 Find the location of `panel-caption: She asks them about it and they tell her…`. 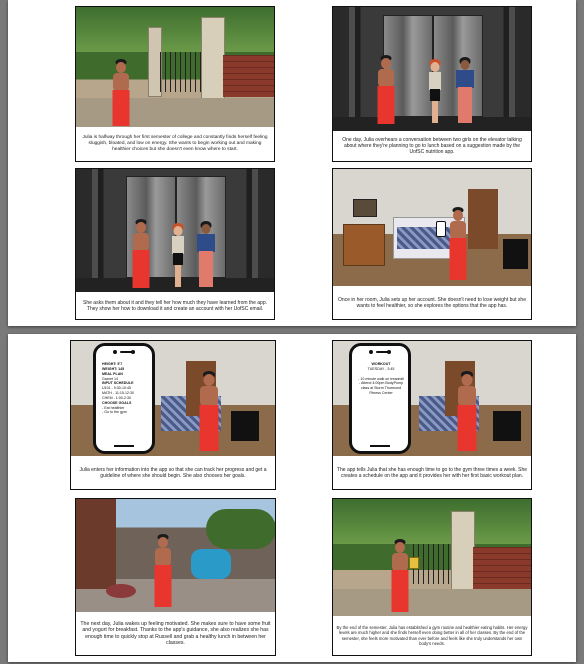

panel-caption: She asks them about it and they tell her… is located at coordinates (175, 306).